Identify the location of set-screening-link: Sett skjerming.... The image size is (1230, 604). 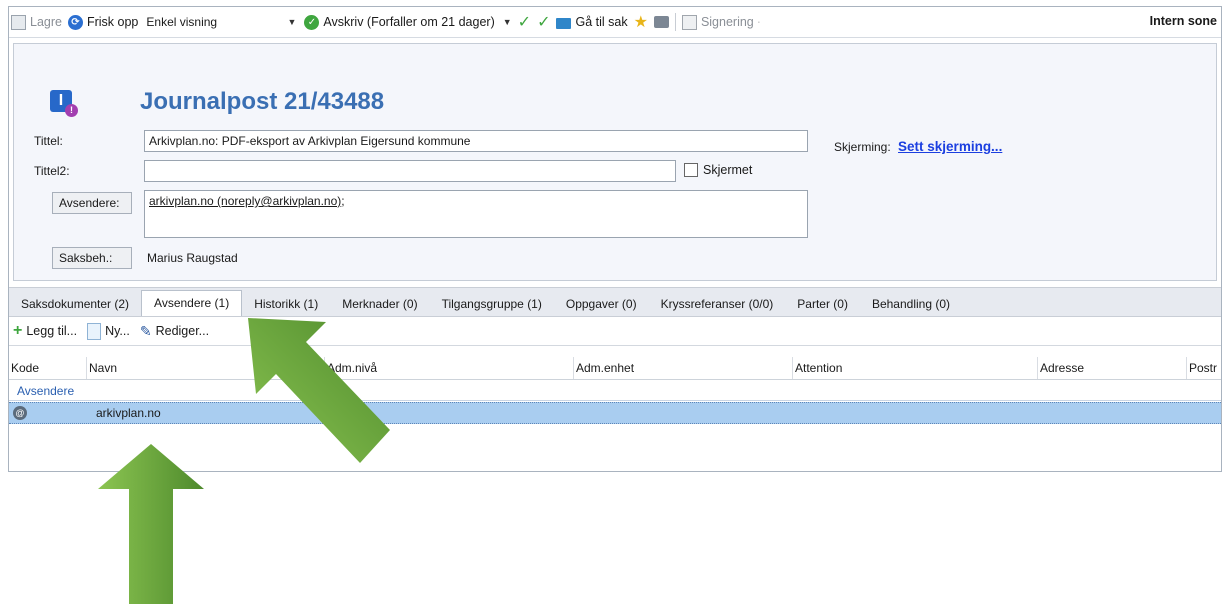
(950, 146).